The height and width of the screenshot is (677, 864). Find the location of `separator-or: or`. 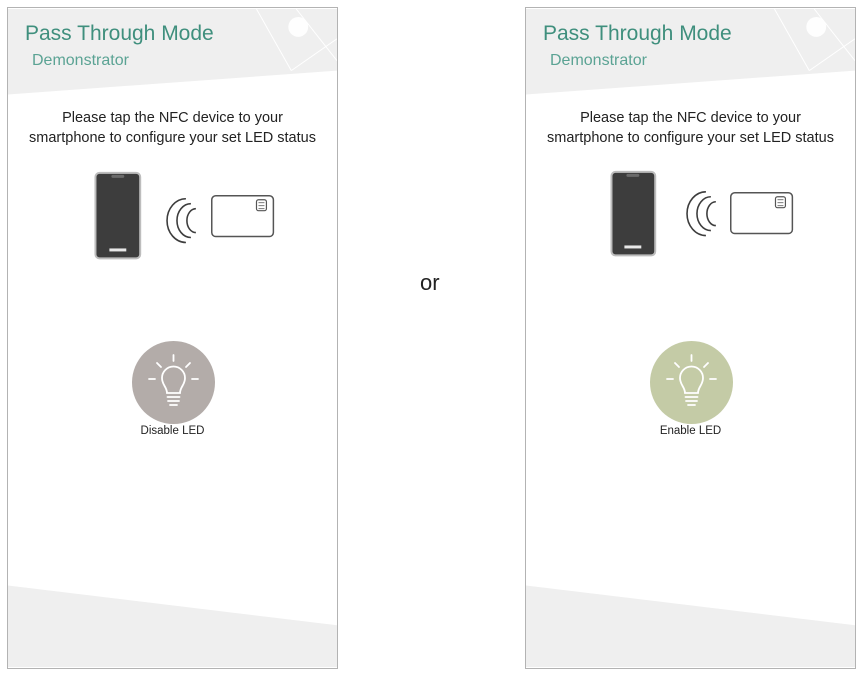

separator-or: or is located at coordinates (430, 282).